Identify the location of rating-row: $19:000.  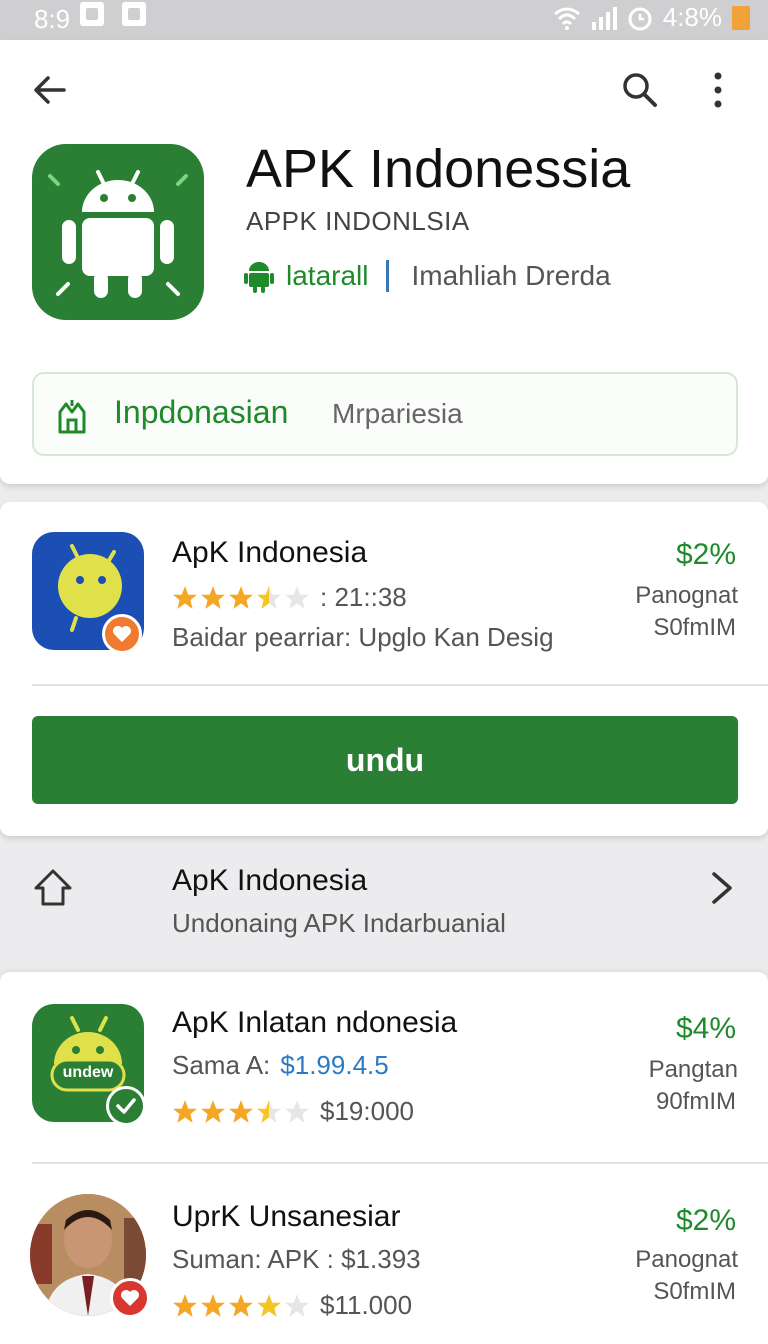
(293, 1111).